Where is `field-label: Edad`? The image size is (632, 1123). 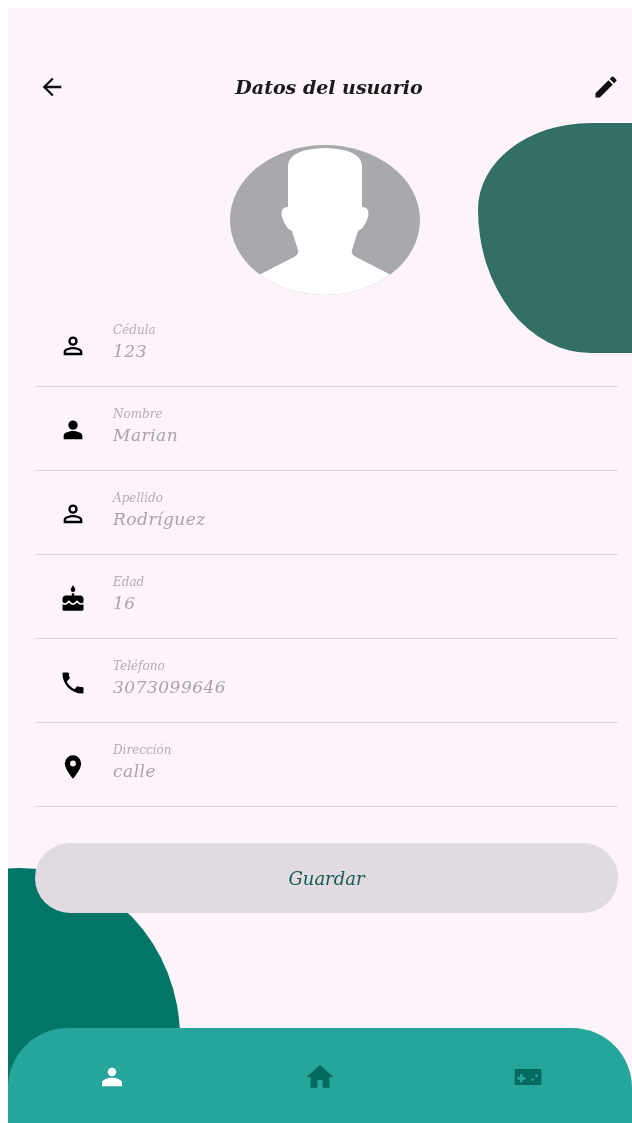 field-label: Edad is located at coordinates (129, 581).